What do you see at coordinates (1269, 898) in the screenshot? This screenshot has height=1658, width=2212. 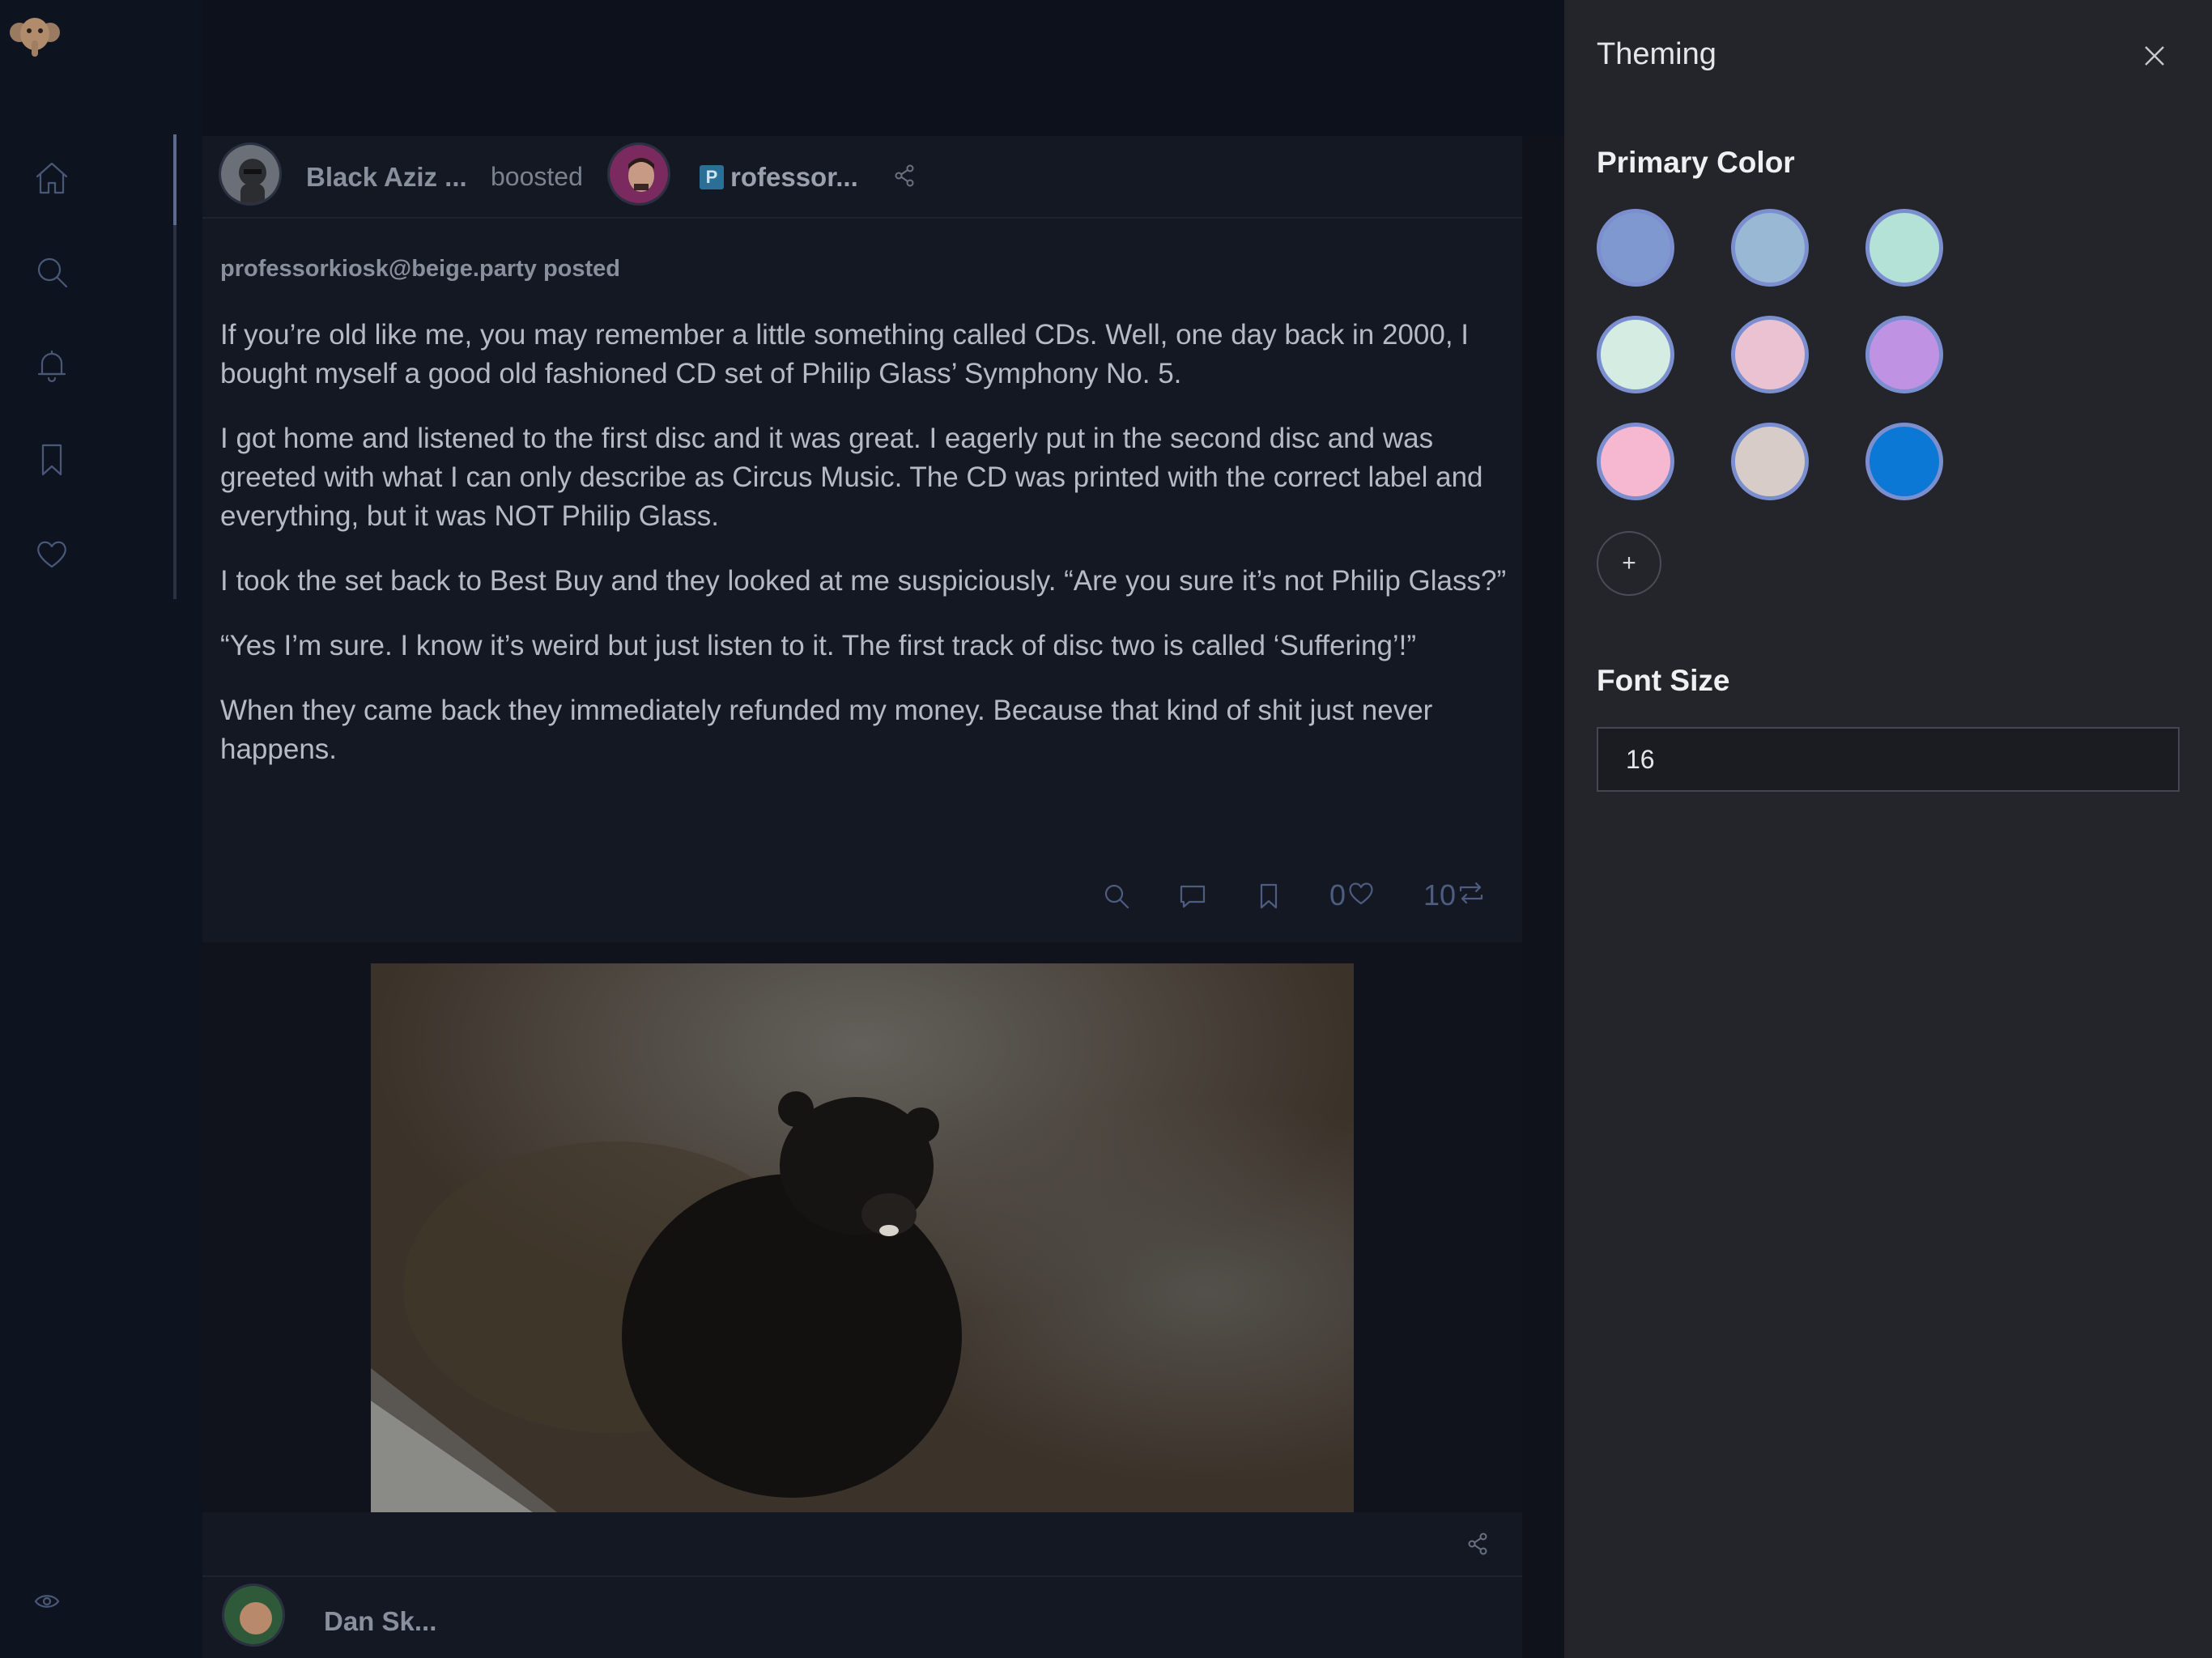 I see `bookmark-post-icon` at bounding box center [1269, 898].